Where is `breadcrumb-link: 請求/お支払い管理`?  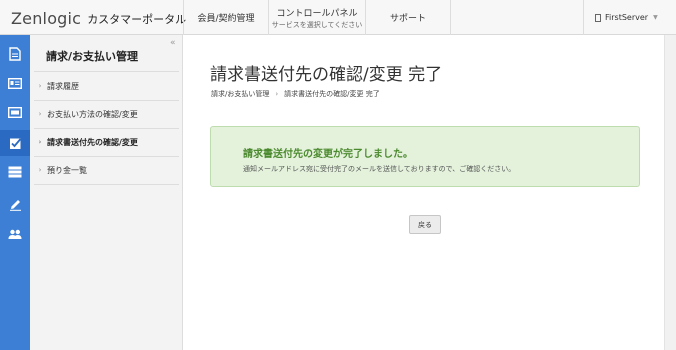 breadcrumb-link: 請求/お支払い管理 is located at coordinates (240, 94).